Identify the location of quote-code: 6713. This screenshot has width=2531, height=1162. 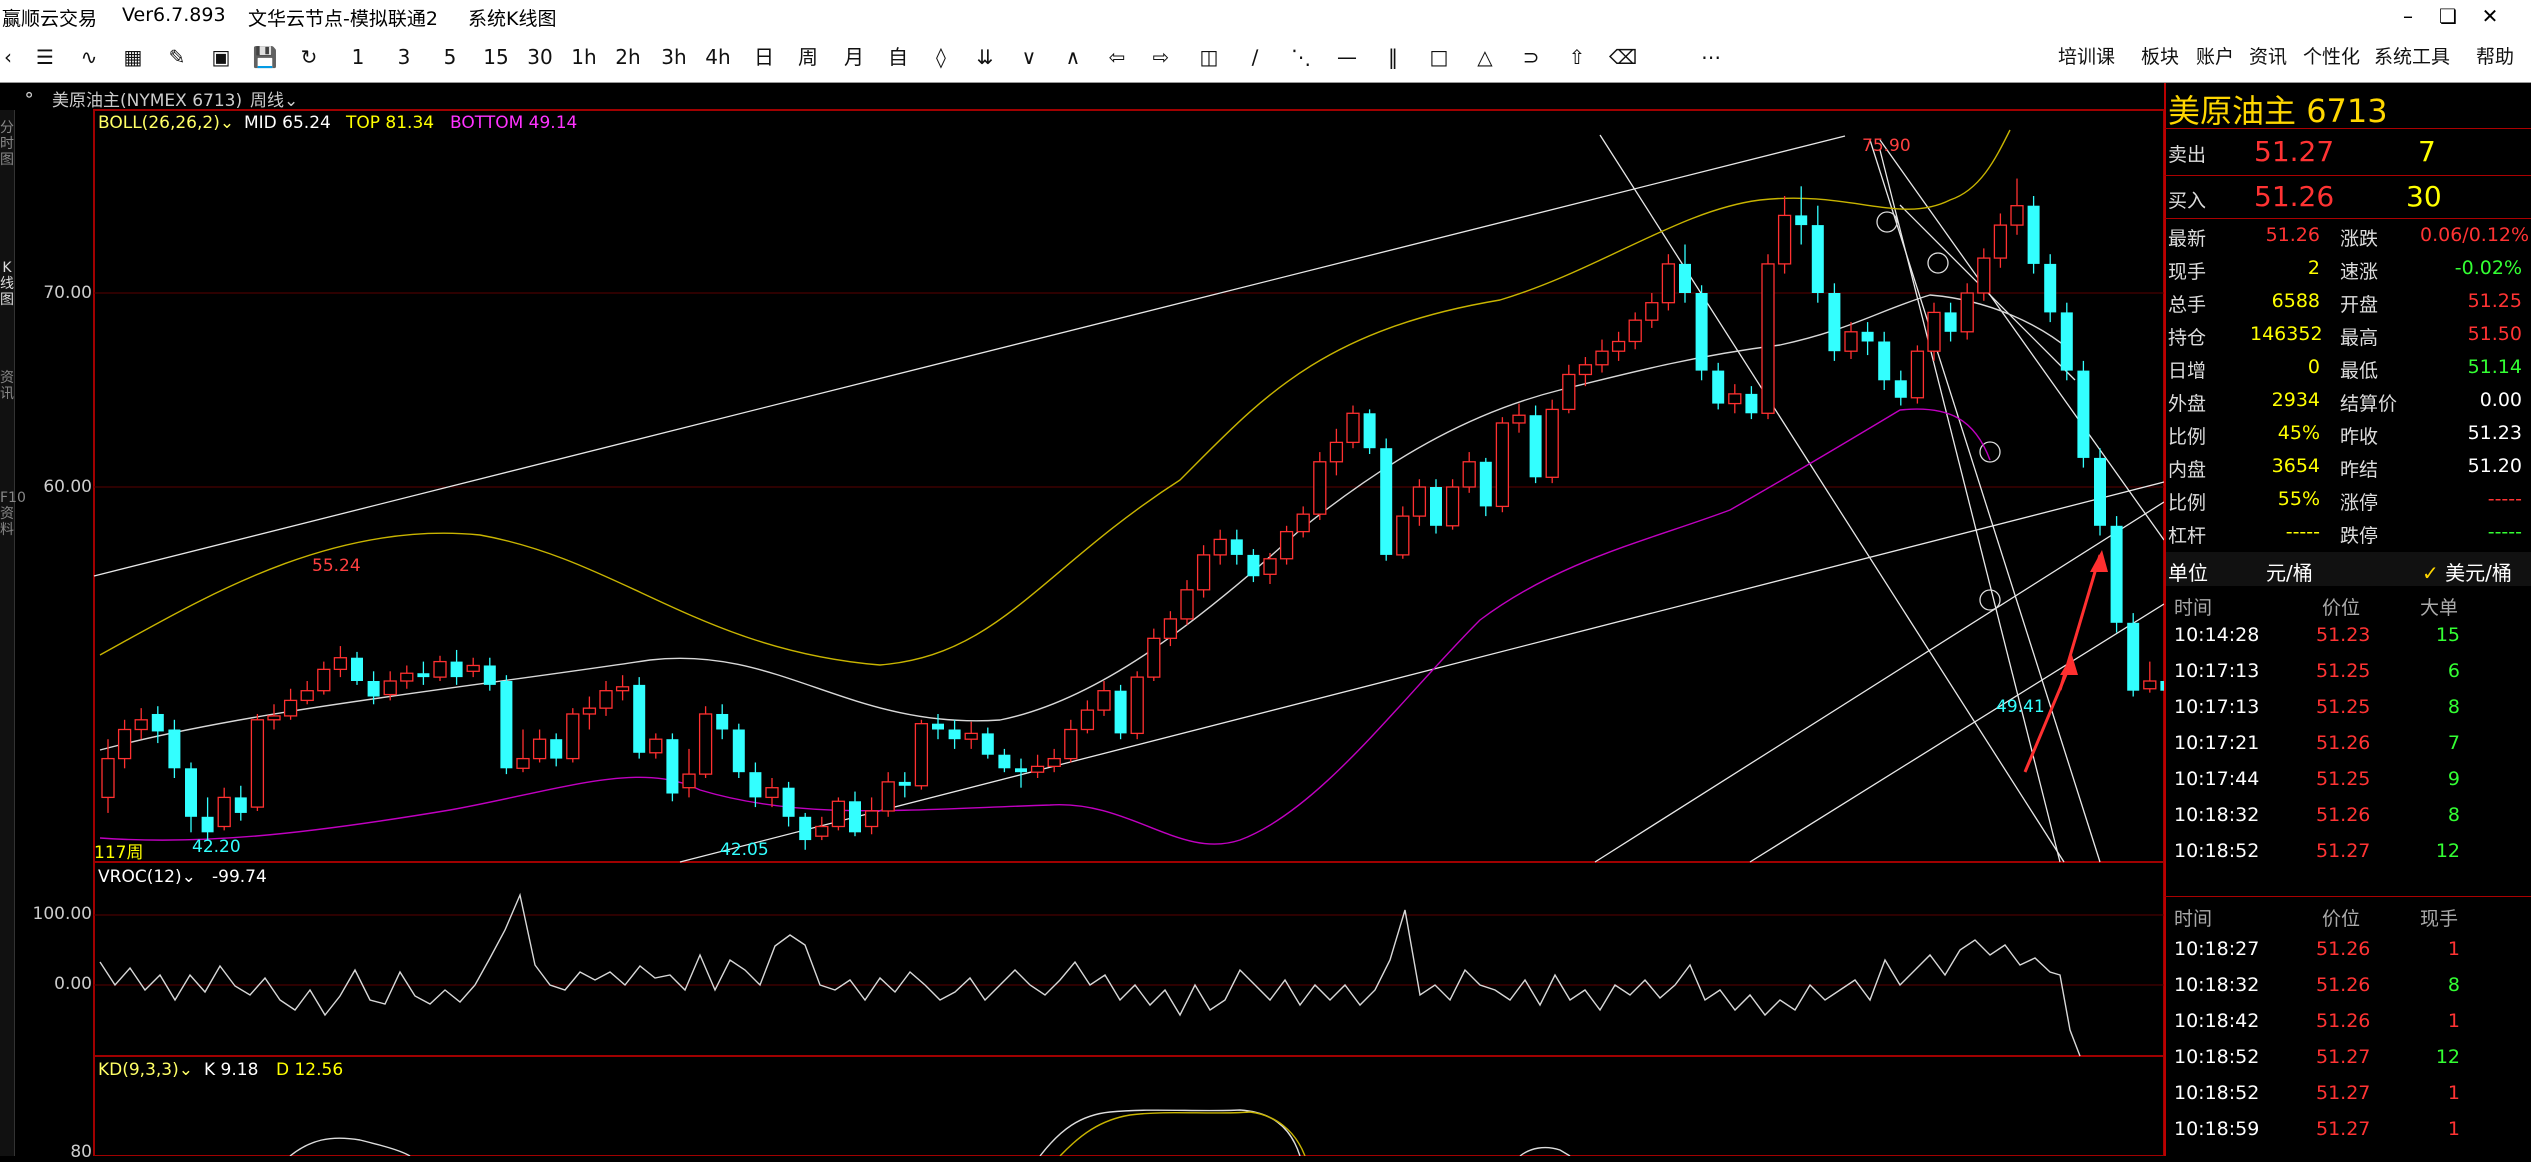
(2347, 111).